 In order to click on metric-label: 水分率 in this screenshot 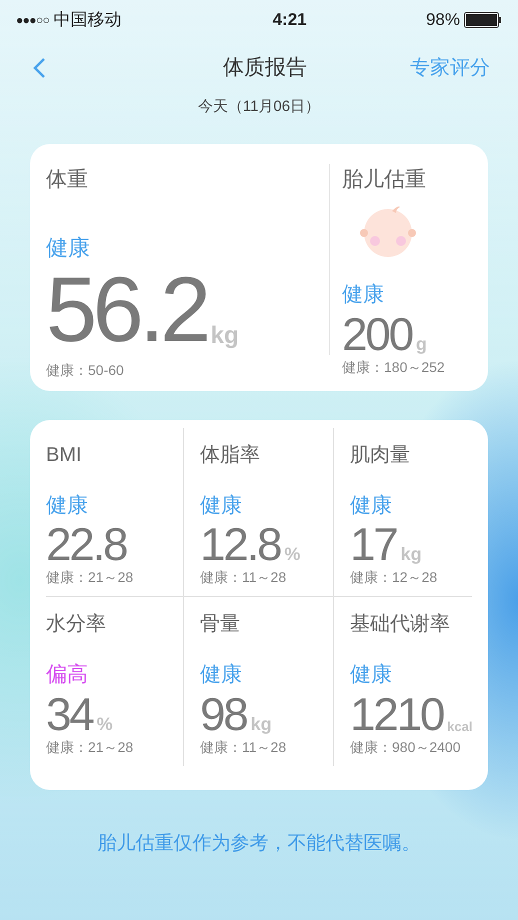, I will do `click(76, 624)`.